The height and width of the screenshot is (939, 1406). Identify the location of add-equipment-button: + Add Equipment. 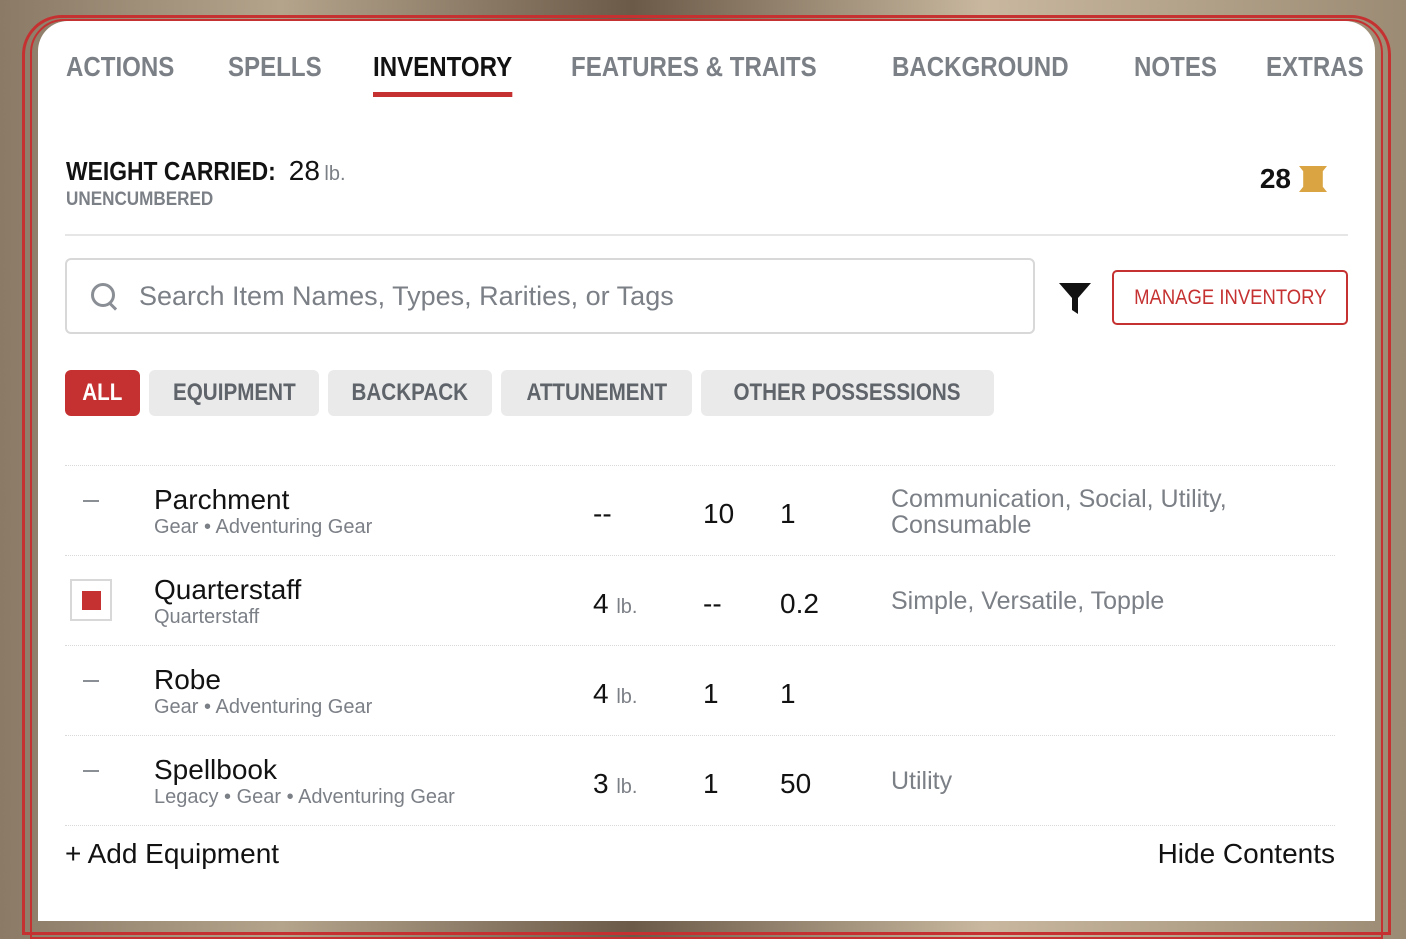
(172, 854).